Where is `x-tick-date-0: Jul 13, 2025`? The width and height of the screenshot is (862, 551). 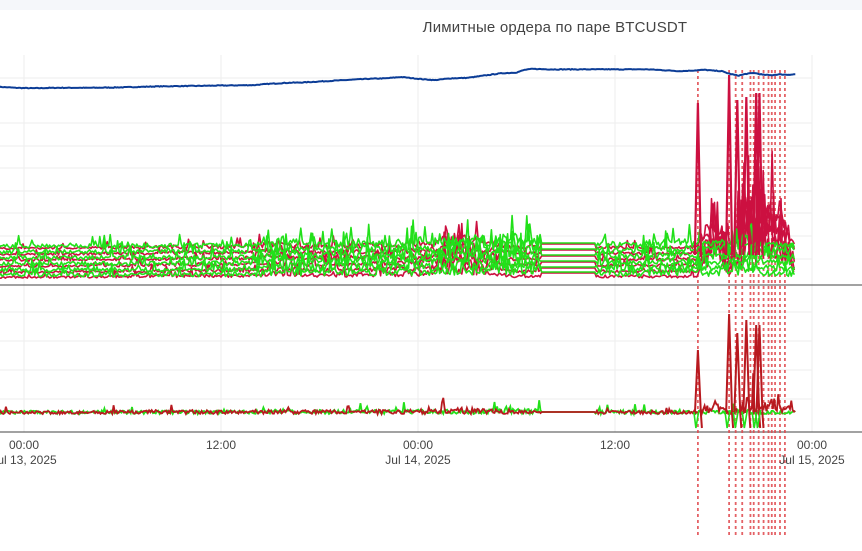 x-tick-date-0: Jul 13, 2025 is located at coordinates (28, 460).